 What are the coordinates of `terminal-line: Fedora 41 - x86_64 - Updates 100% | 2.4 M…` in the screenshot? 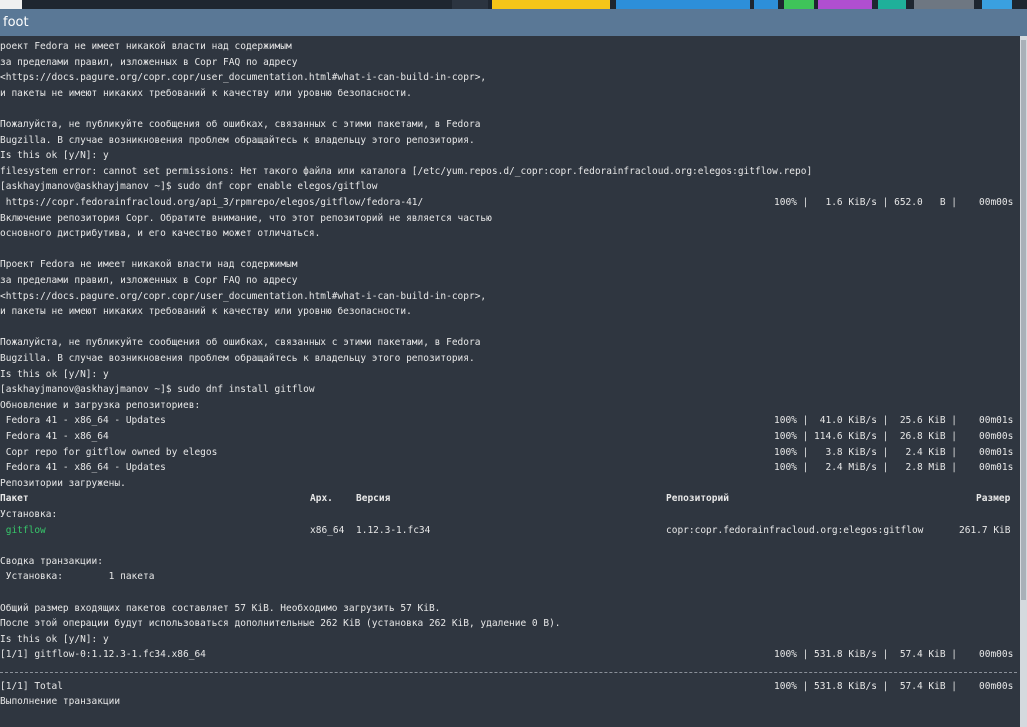 It's located at (508, 467).